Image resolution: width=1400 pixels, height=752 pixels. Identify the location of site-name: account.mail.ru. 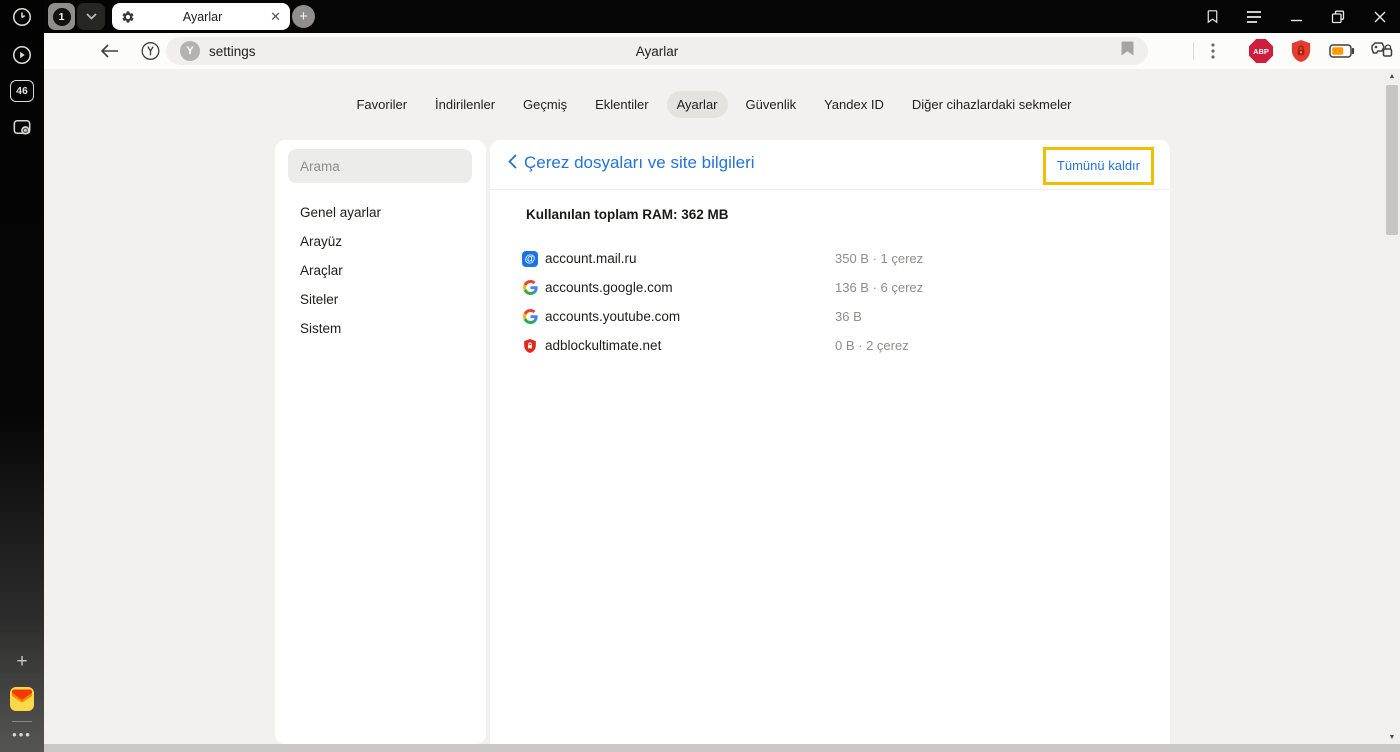
(591, 258).